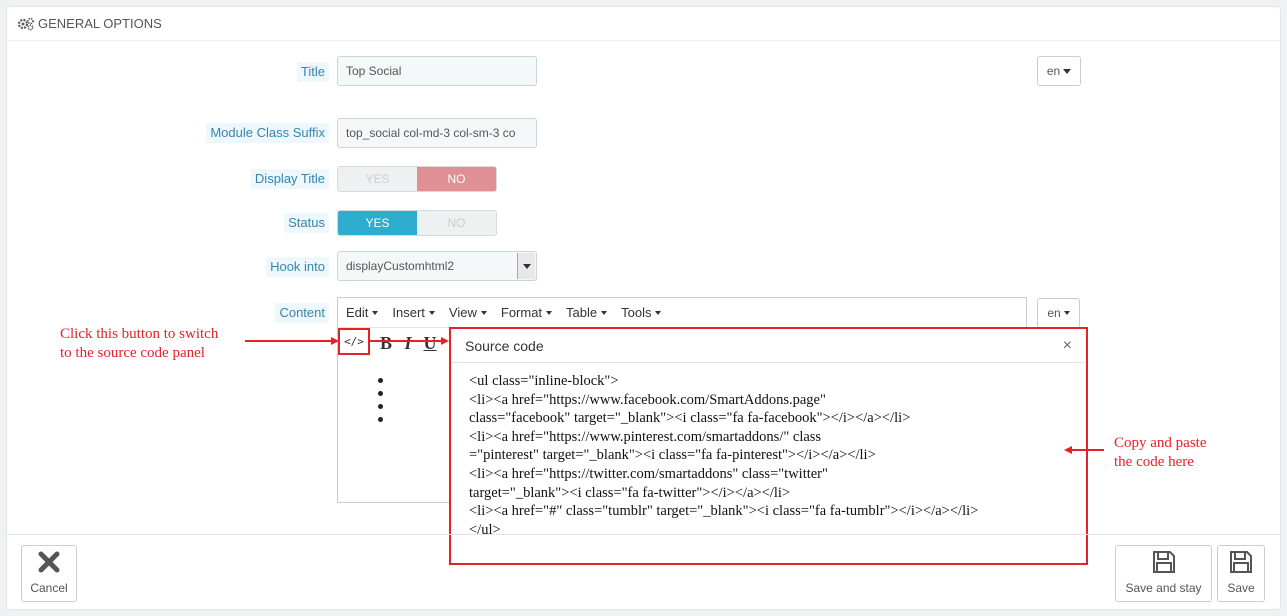  I want to click on close-icon, so click(49, 562).